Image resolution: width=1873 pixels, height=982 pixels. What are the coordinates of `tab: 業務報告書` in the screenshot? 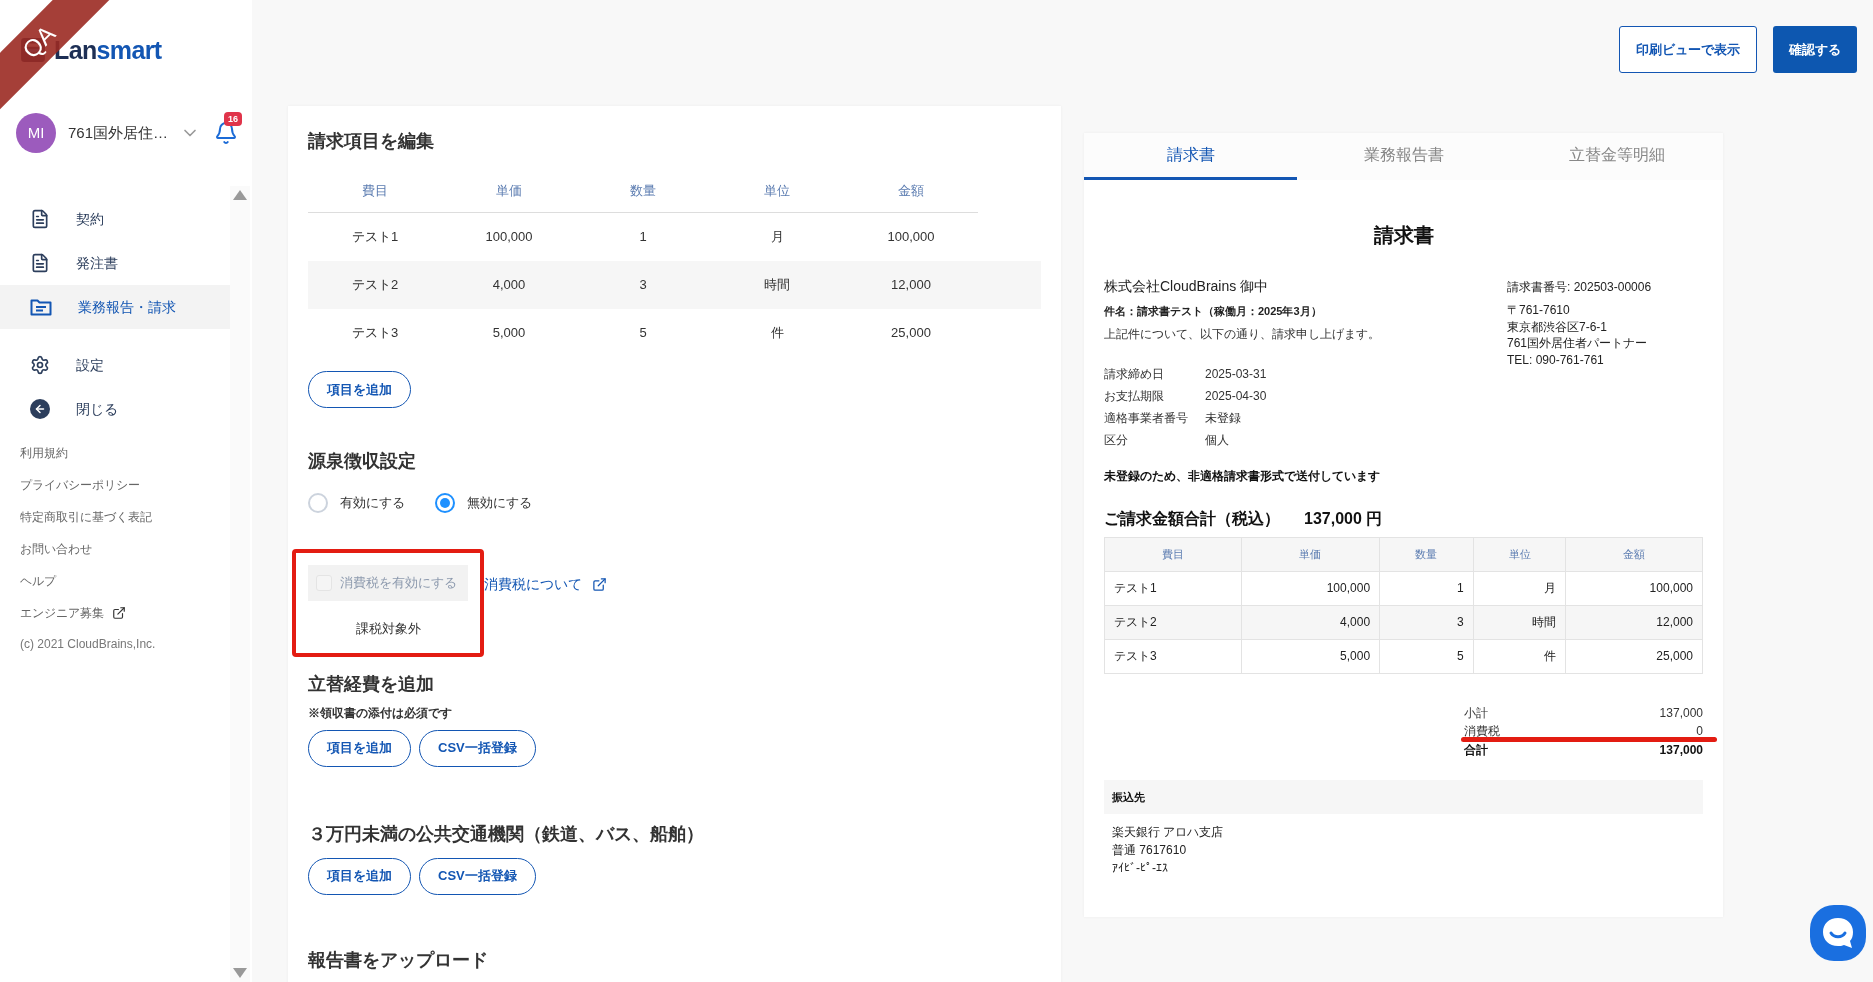 It's located at (1403, 156).